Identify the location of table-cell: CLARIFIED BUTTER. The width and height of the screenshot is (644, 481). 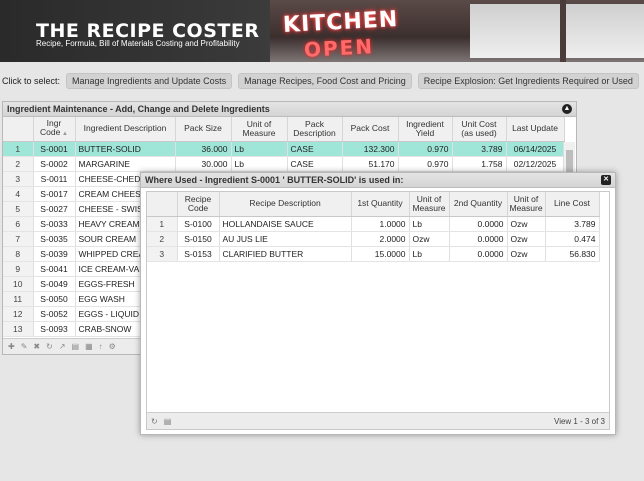
(285, 254).